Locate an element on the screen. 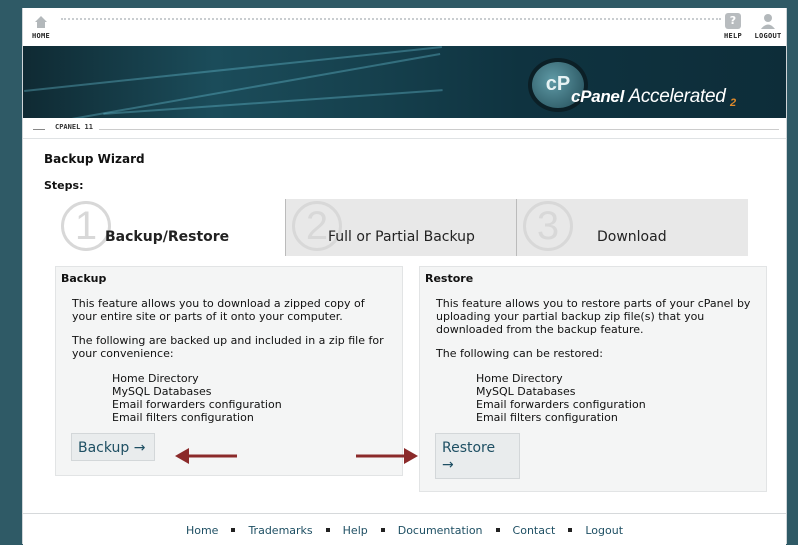 The image size is (798, 545). page-title: Backup Wizard is located at coordinates (94, 159).